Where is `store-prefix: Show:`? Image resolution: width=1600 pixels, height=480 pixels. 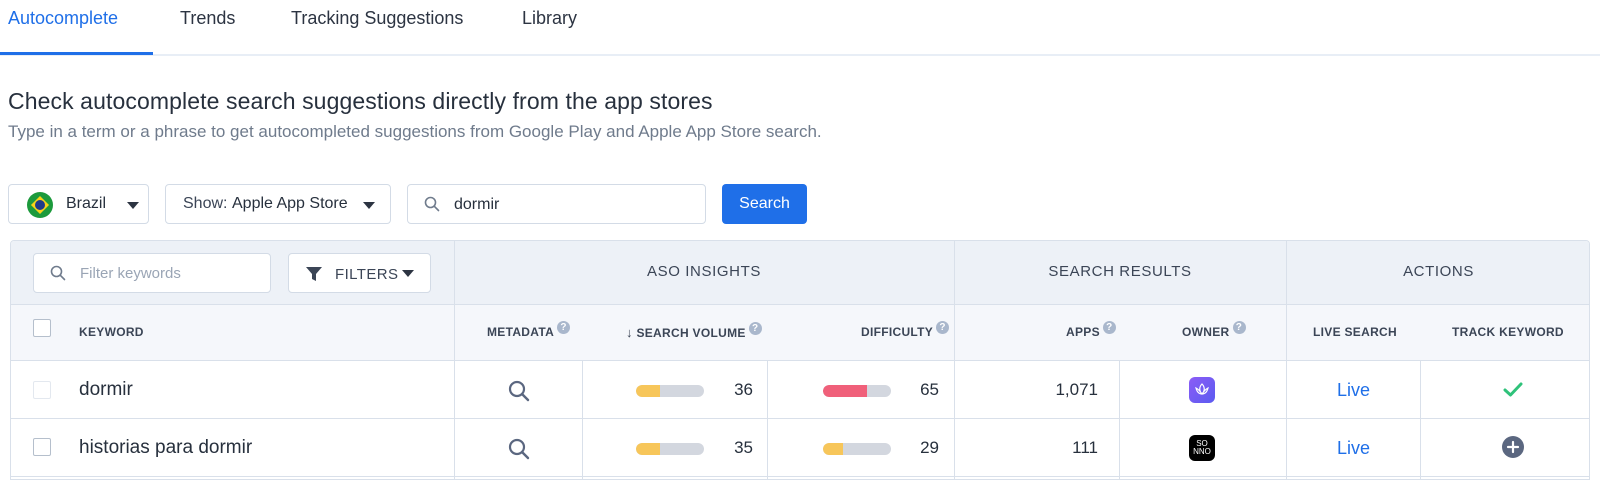
store-prefix: Show: is located at coordinates (205, 203).